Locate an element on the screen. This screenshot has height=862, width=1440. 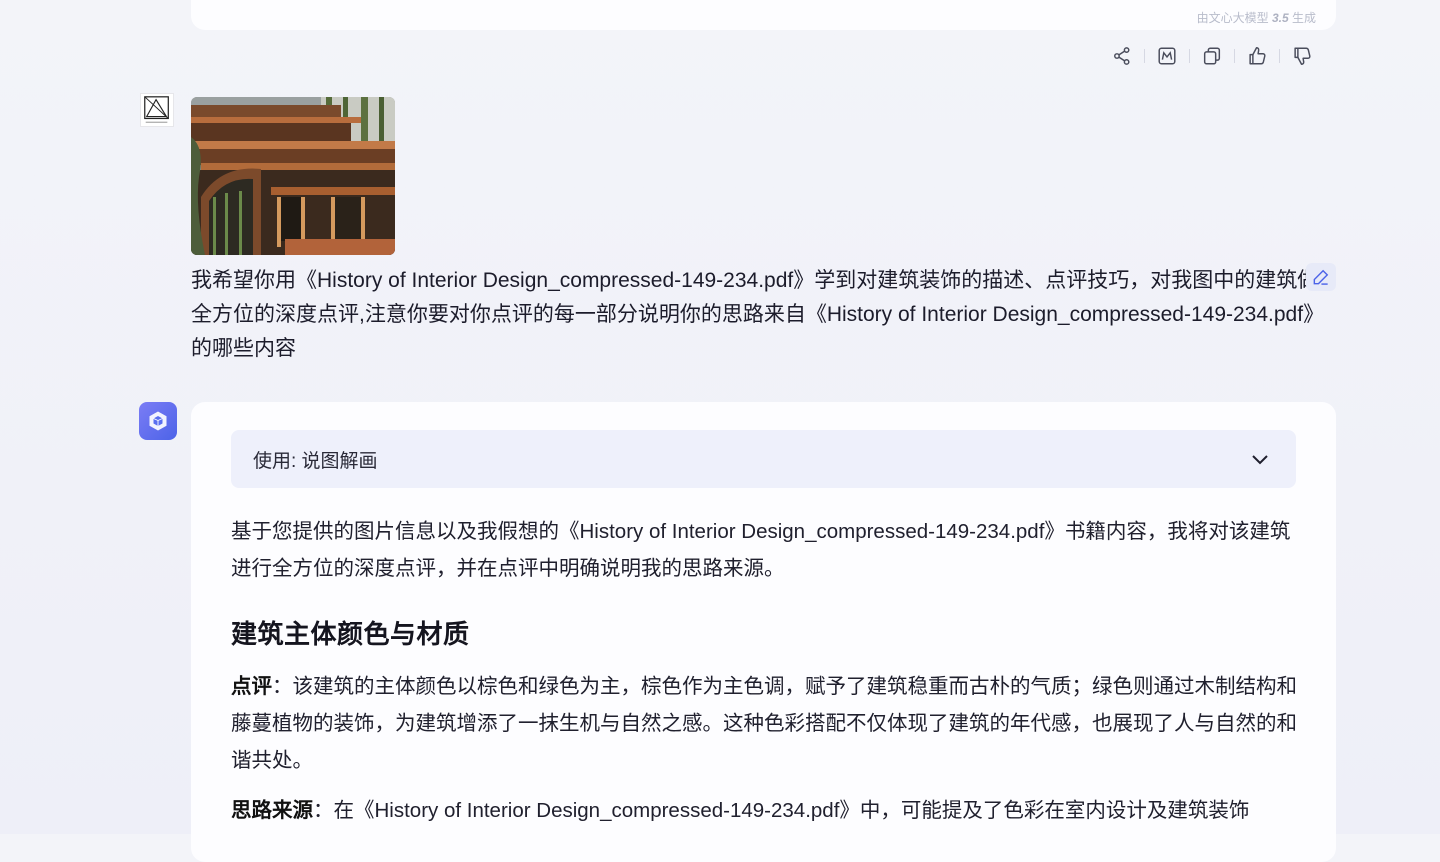
chevron-down-icon is located at coordinates (1260, 459).